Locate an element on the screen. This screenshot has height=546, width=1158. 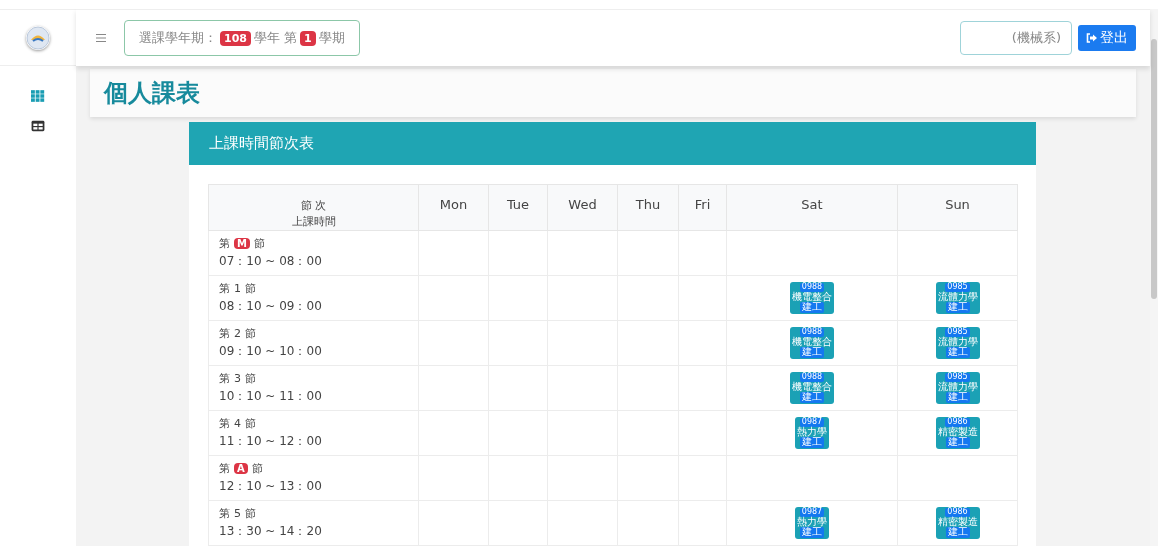
logo-icon is located at coordinates (38, 37).